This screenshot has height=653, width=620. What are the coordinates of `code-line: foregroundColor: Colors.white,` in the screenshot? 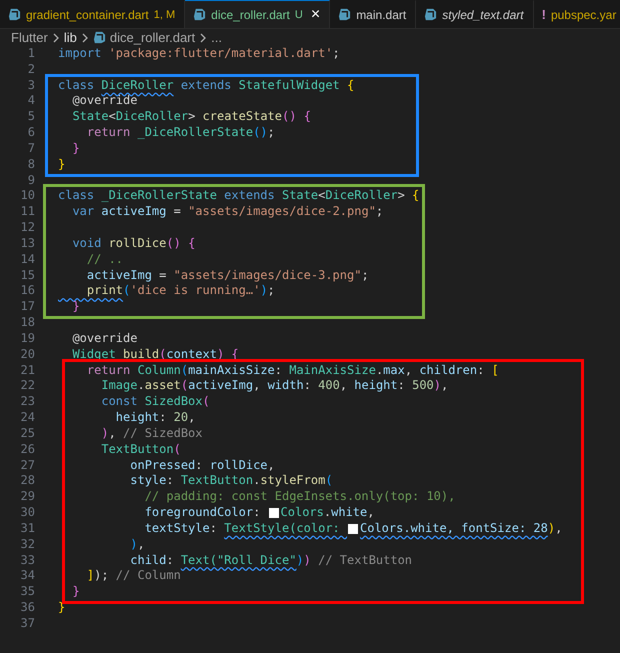 It's located at (259, 513).